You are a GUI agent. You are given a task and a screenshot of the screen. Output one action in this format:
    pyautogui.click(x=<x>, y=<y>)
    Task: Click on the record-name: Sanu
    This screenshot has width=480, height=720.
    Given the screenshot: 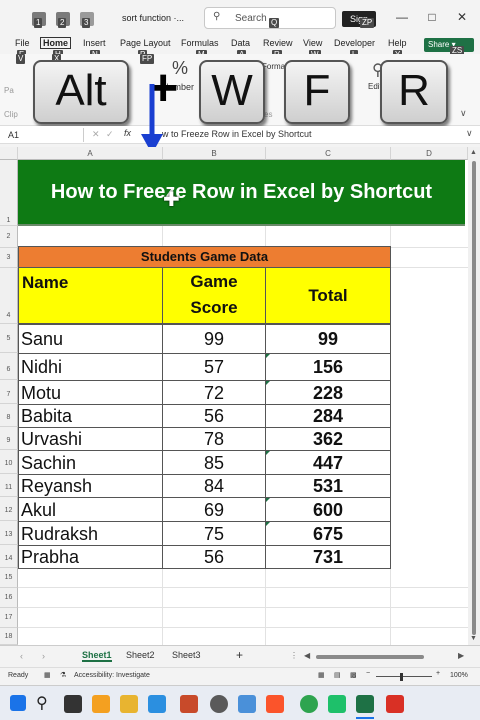 What is the action you would take?
    pyautogui.click(x=90, y=339)
    